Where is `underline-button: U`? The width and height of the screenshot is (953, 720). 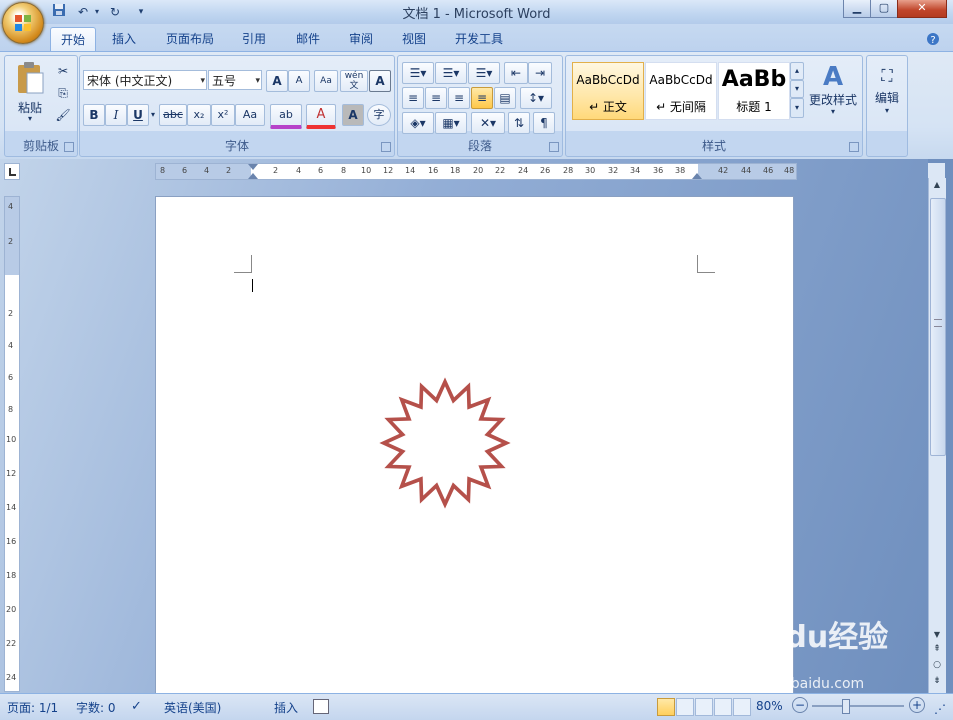 underline-button: U is located at coordinates (138, 115).